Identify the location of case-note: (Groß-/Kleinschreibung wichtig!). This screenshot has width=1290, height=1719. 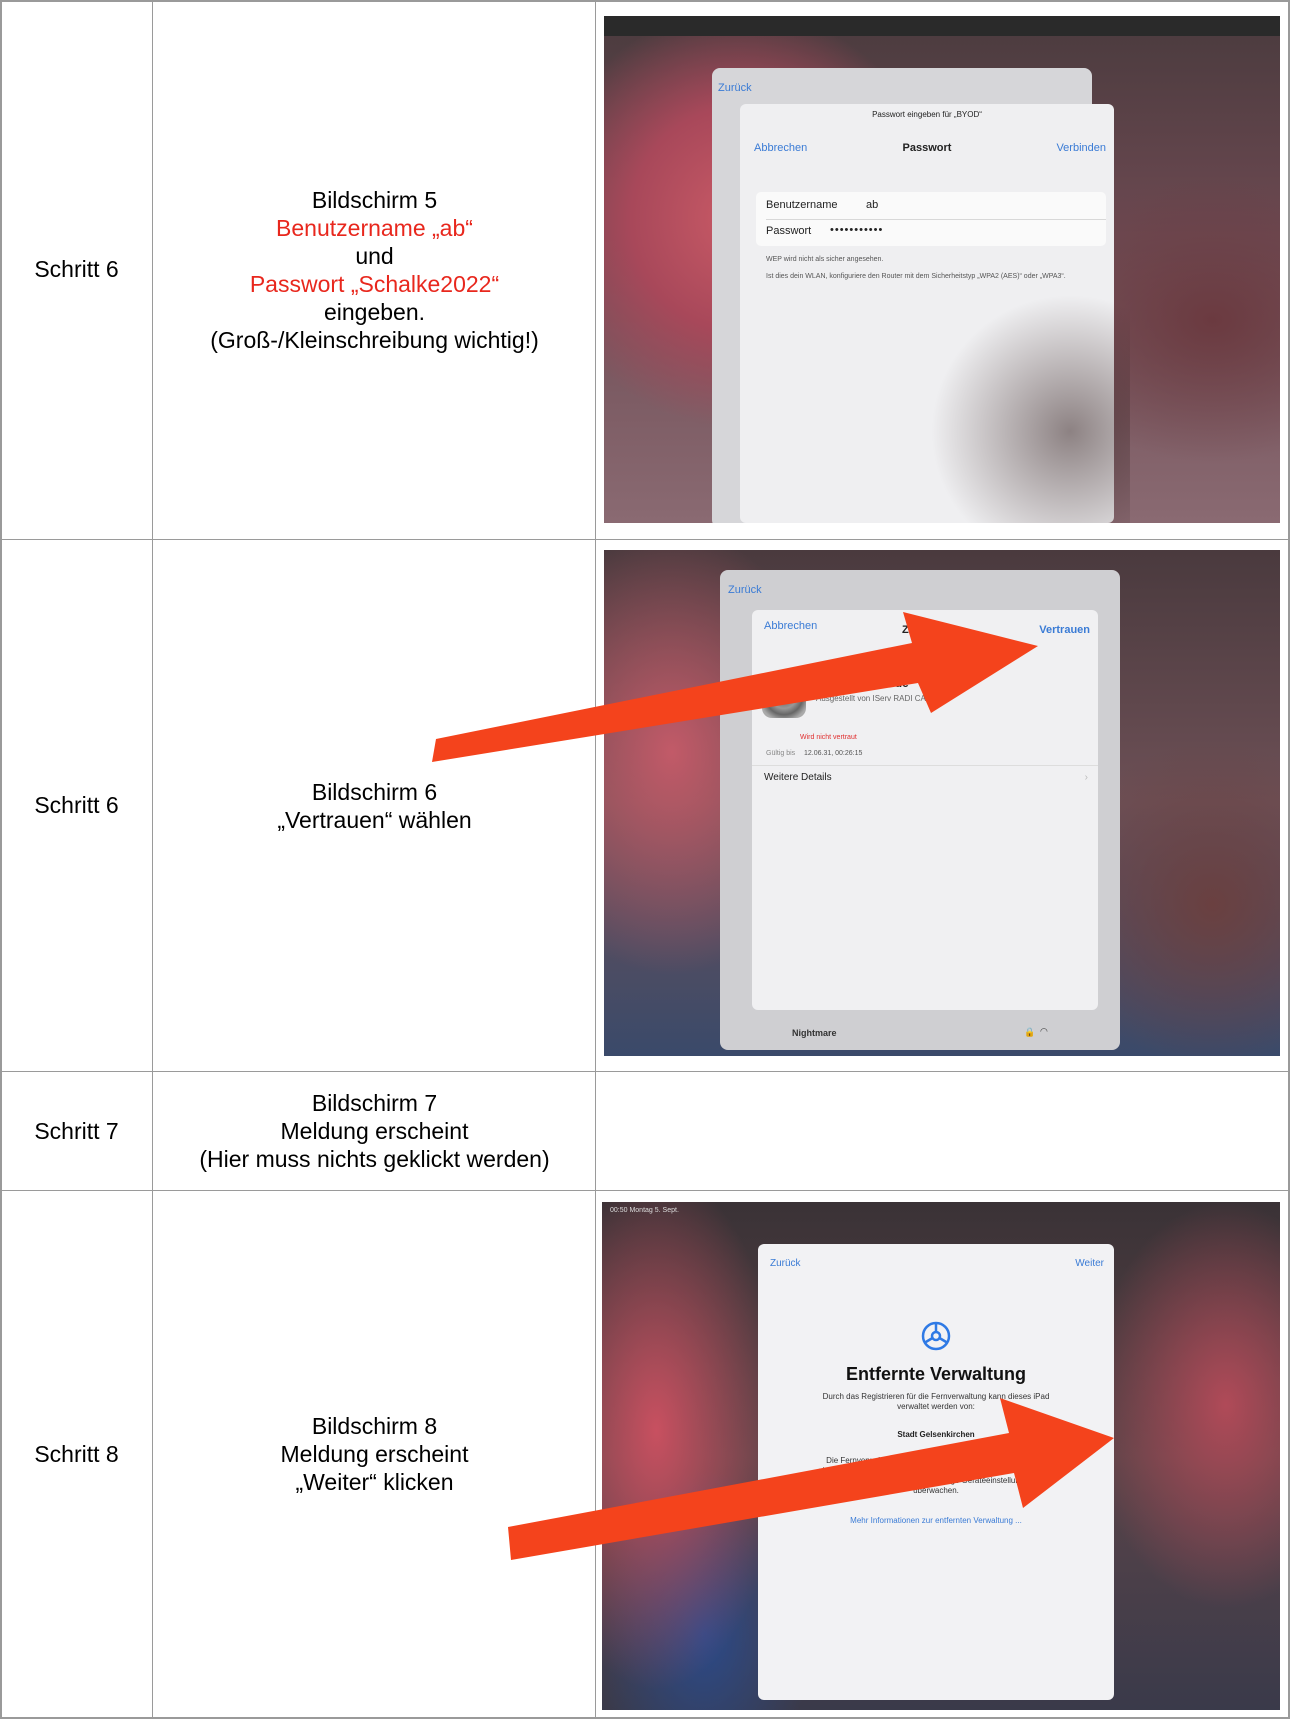
(374, 339).